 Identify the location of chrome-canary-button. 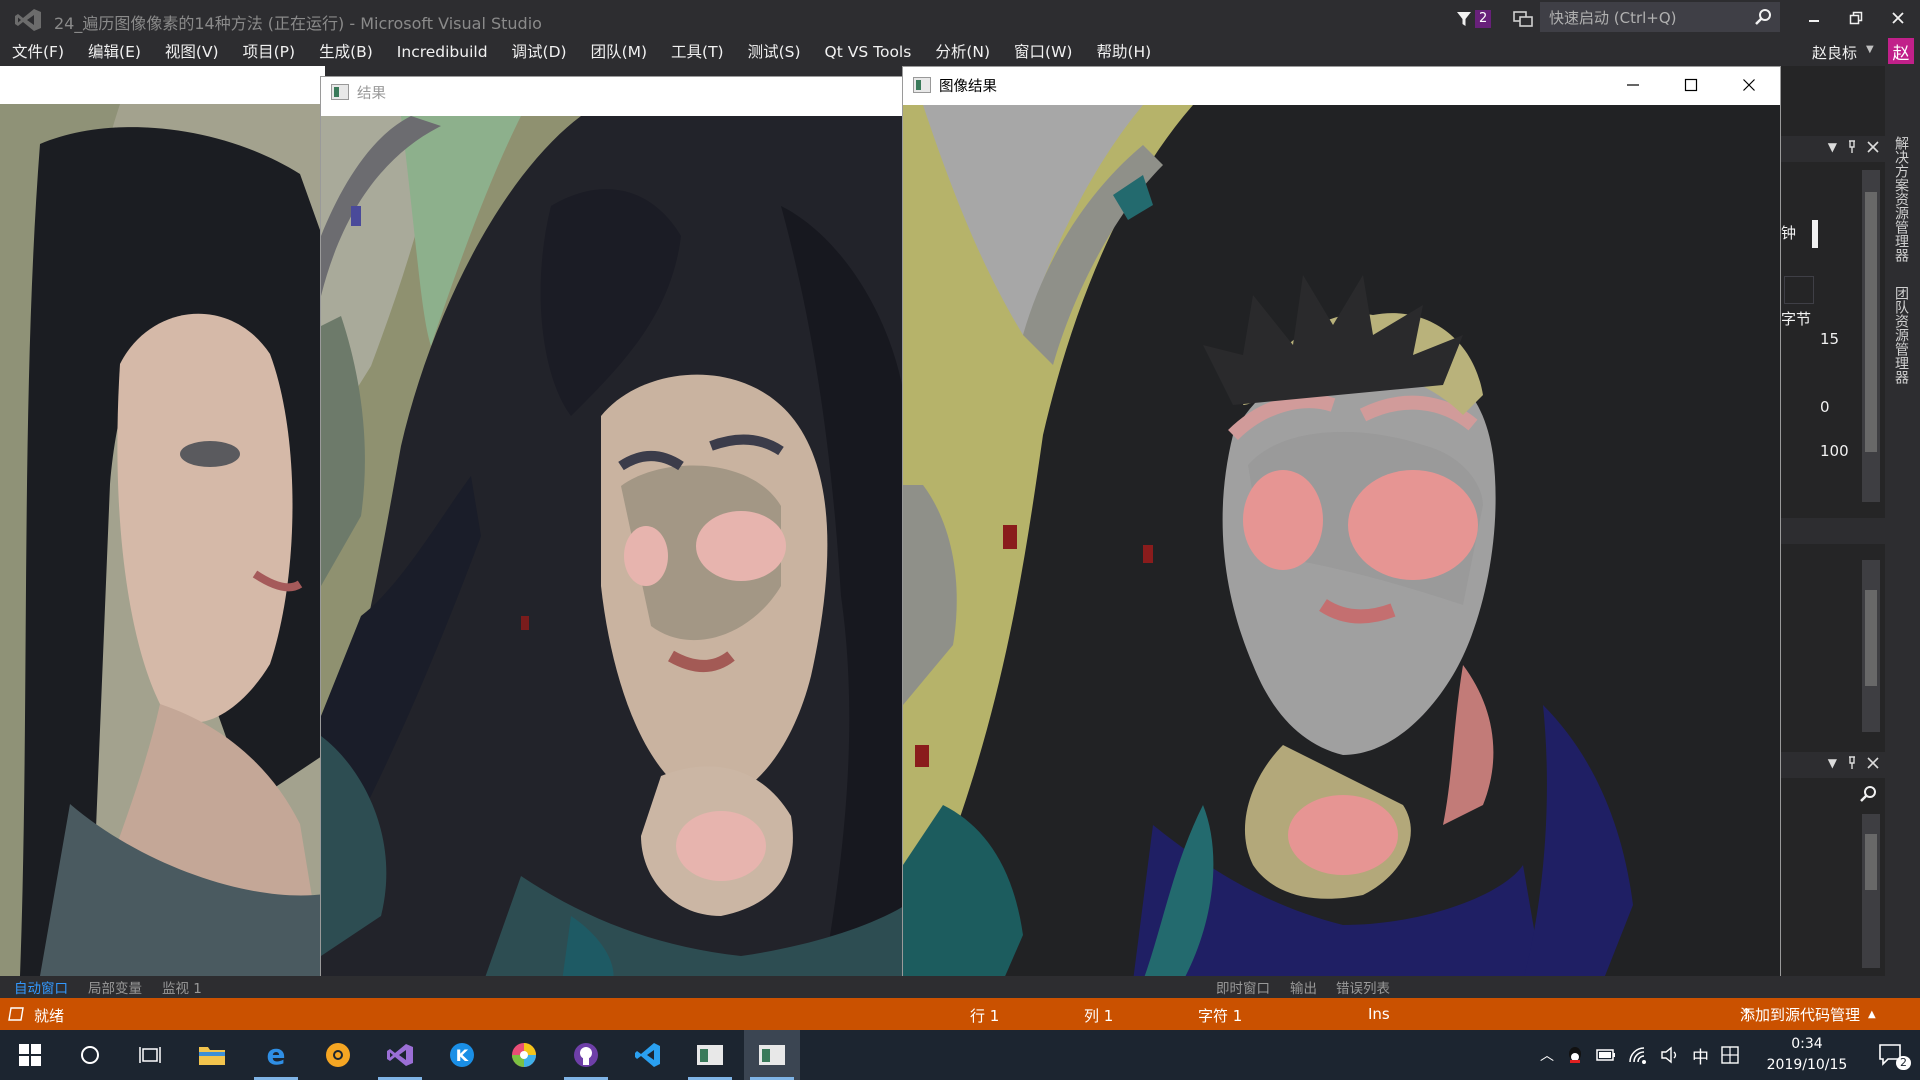
(338, 1055).